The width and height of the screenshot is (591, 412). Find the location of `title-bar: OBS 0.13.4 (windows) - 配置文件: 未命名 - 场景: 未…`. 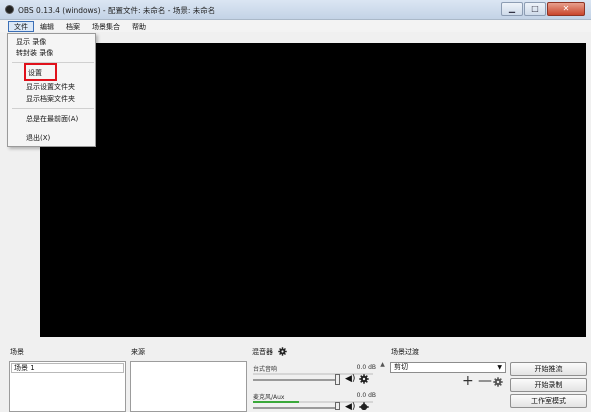

title-bar: OBS 0.13.4 (windows) - 配置文件: 未命名 - 场景: 未… is located at coordinates (295, 10).